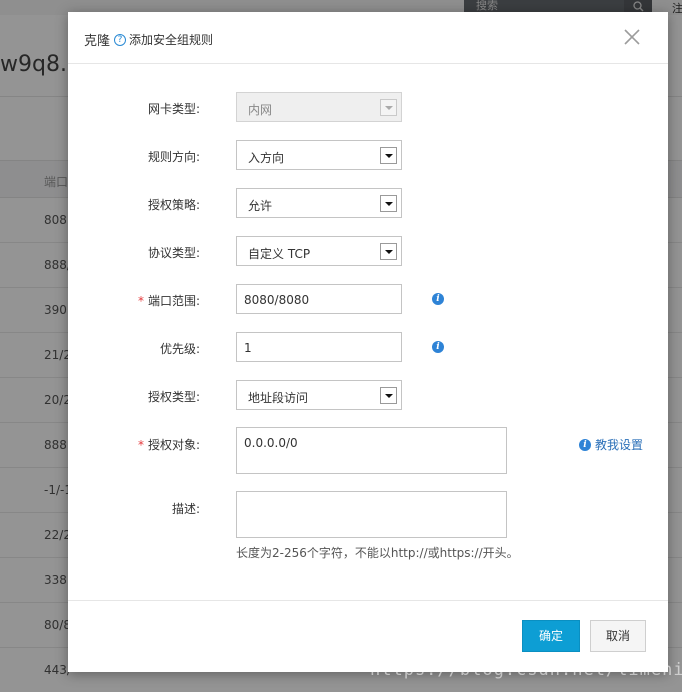 The height and width of the screenshot is (692, 682). What do you see at coordinates (277, 300) in the screenshot?
I see `port-range-value: 8080/8080` at bounding box center [277, 300].